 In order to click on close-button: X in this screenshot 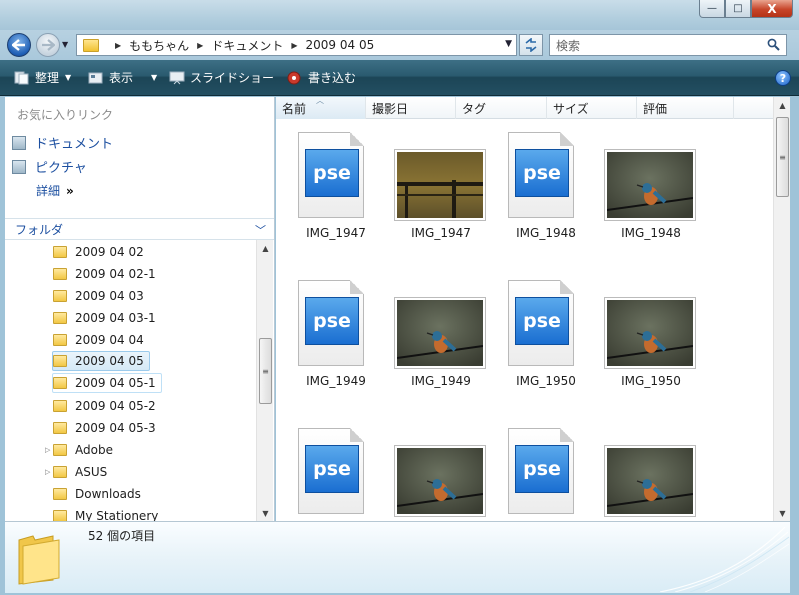, I will do `click(772, 9)`.